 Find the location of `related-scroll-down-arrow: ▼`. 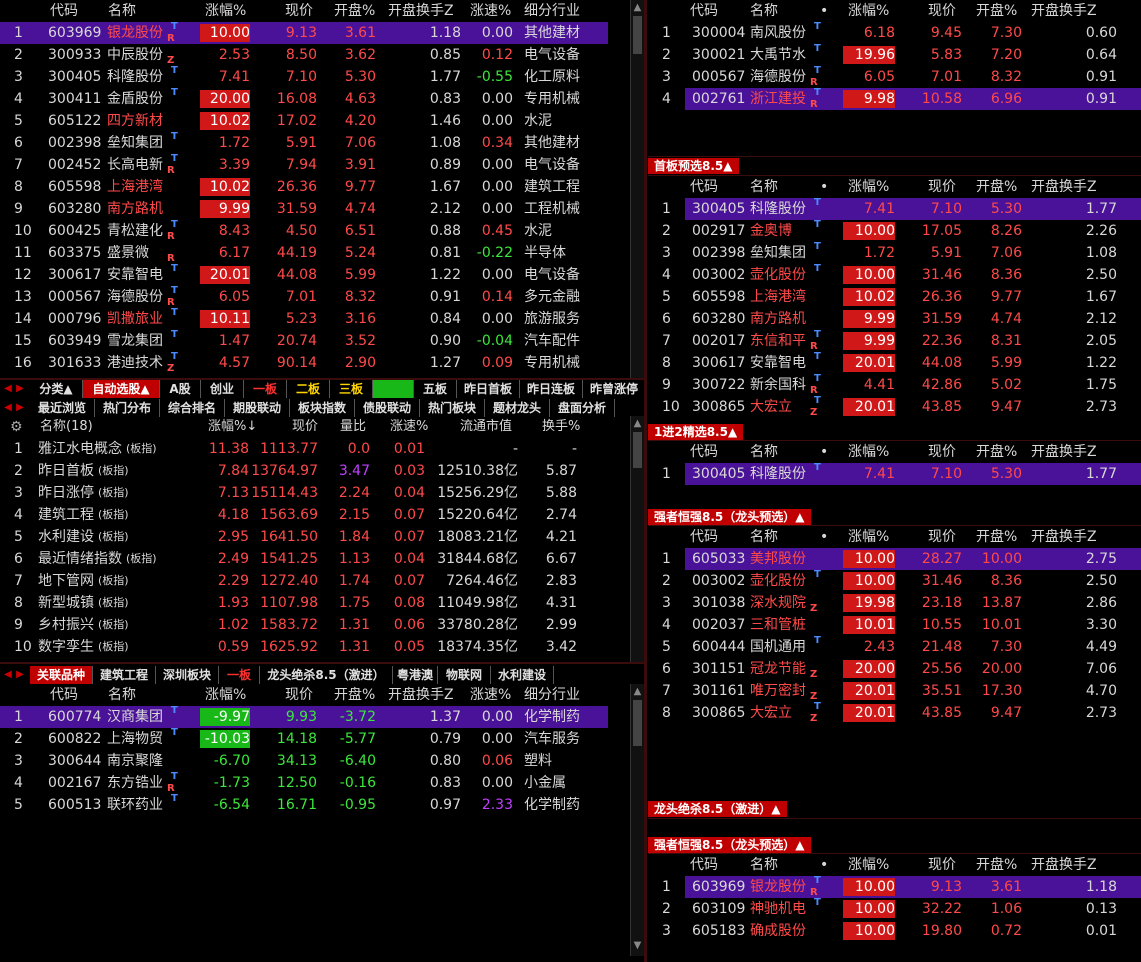

related-scroll-down-arrow: ▼ is located at coordinates (637, 945).